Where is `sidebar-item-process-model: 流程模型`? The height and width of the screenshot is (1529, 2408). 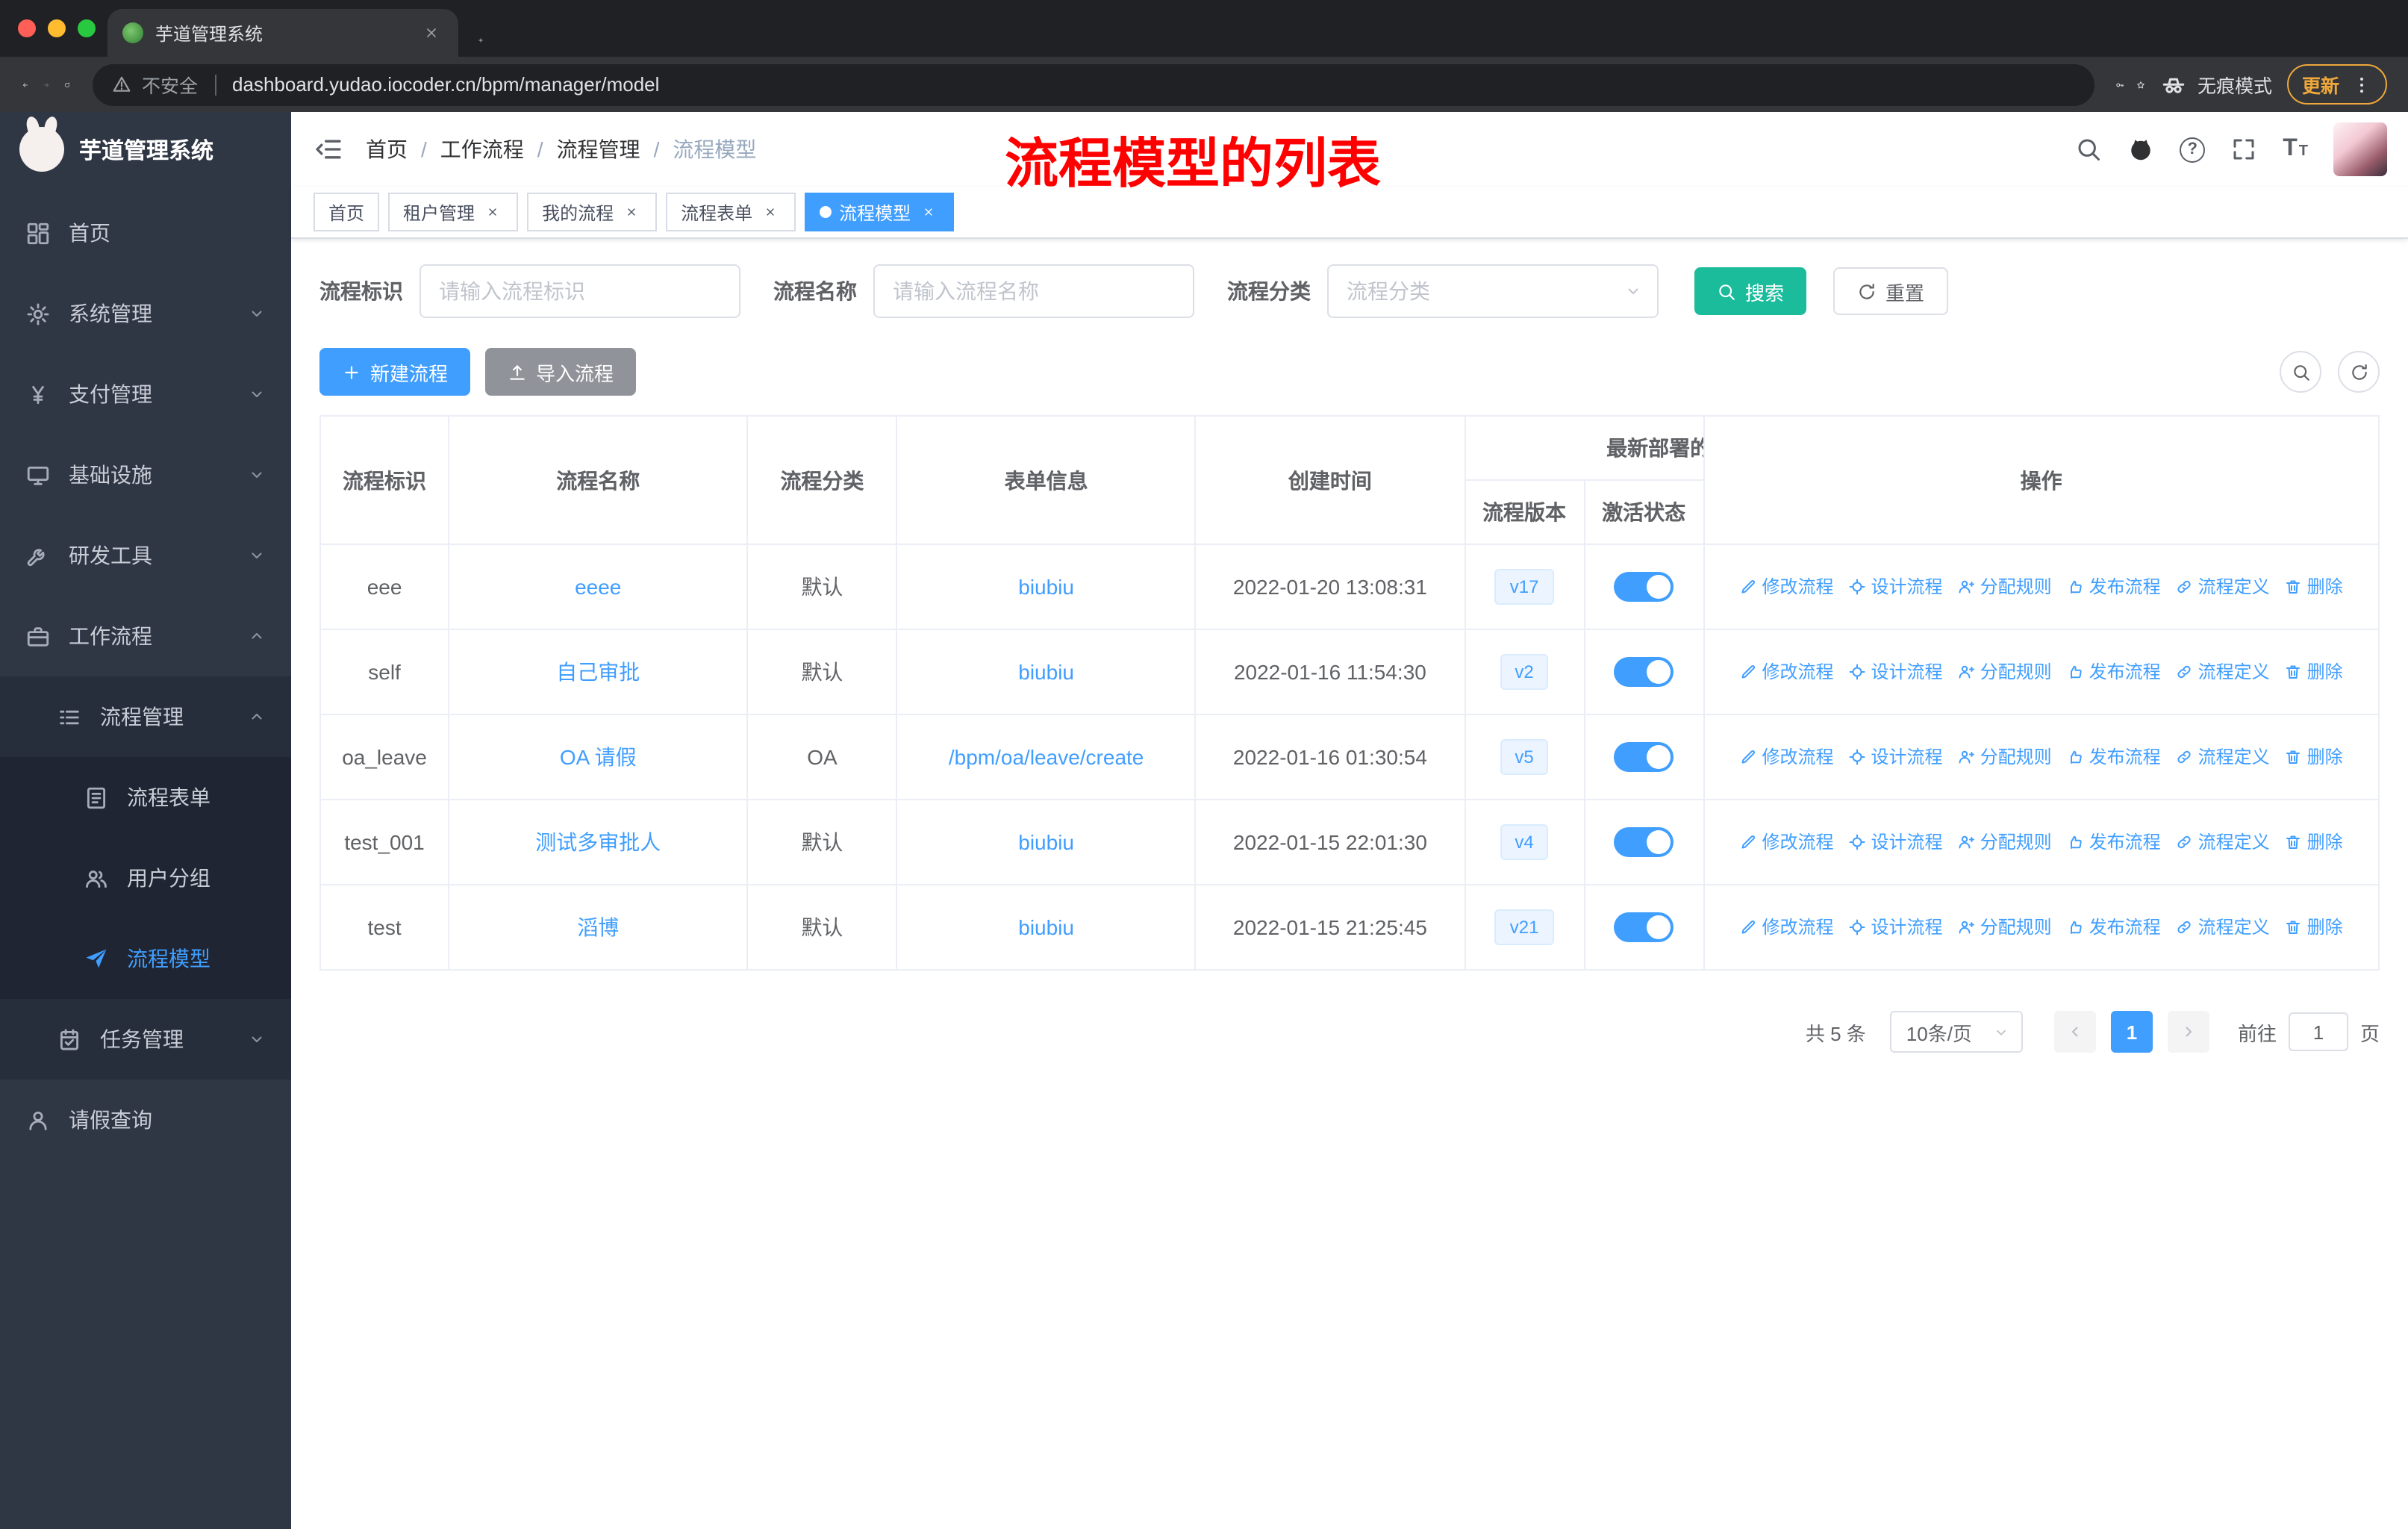
sidebar-item-process-model: 流程模型 is located at coordinates (145, 958).